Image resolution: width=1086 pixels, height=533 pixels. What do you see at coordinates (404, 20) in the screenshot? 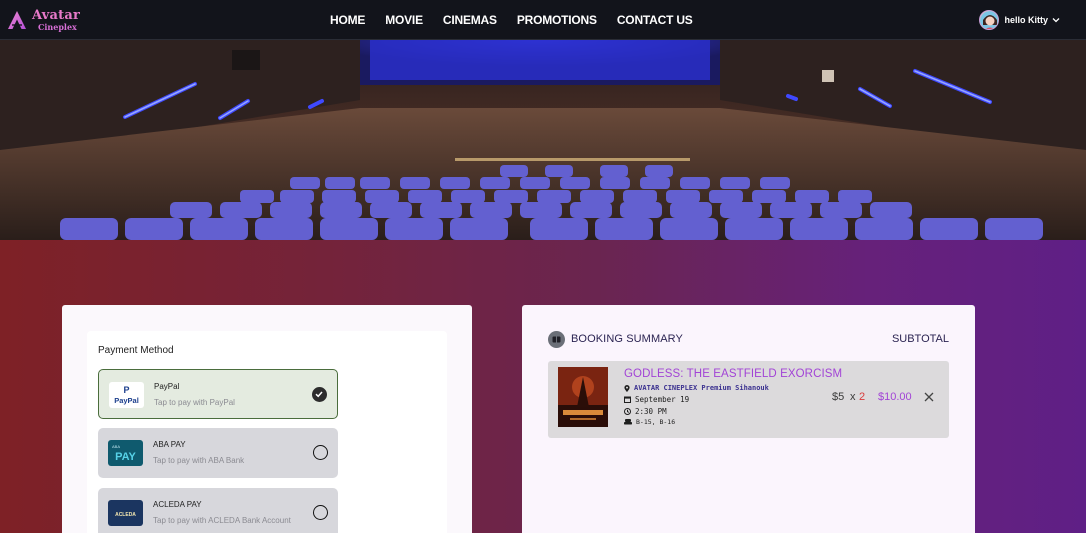
I see `nav-movie: MOVIE` at bounding box center [404, 20].